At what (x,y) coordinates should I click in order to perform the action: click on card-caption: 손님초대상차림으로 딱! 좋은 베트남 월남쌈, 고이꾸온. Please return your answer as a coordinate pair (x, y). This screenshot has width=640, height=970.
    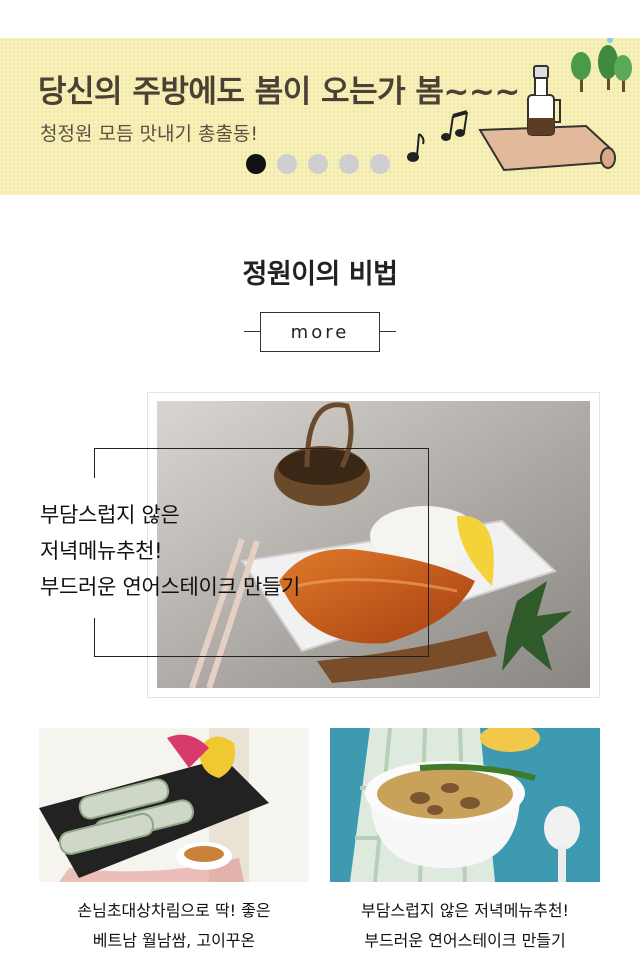
    Looking at the image, I should click on (174, 926).